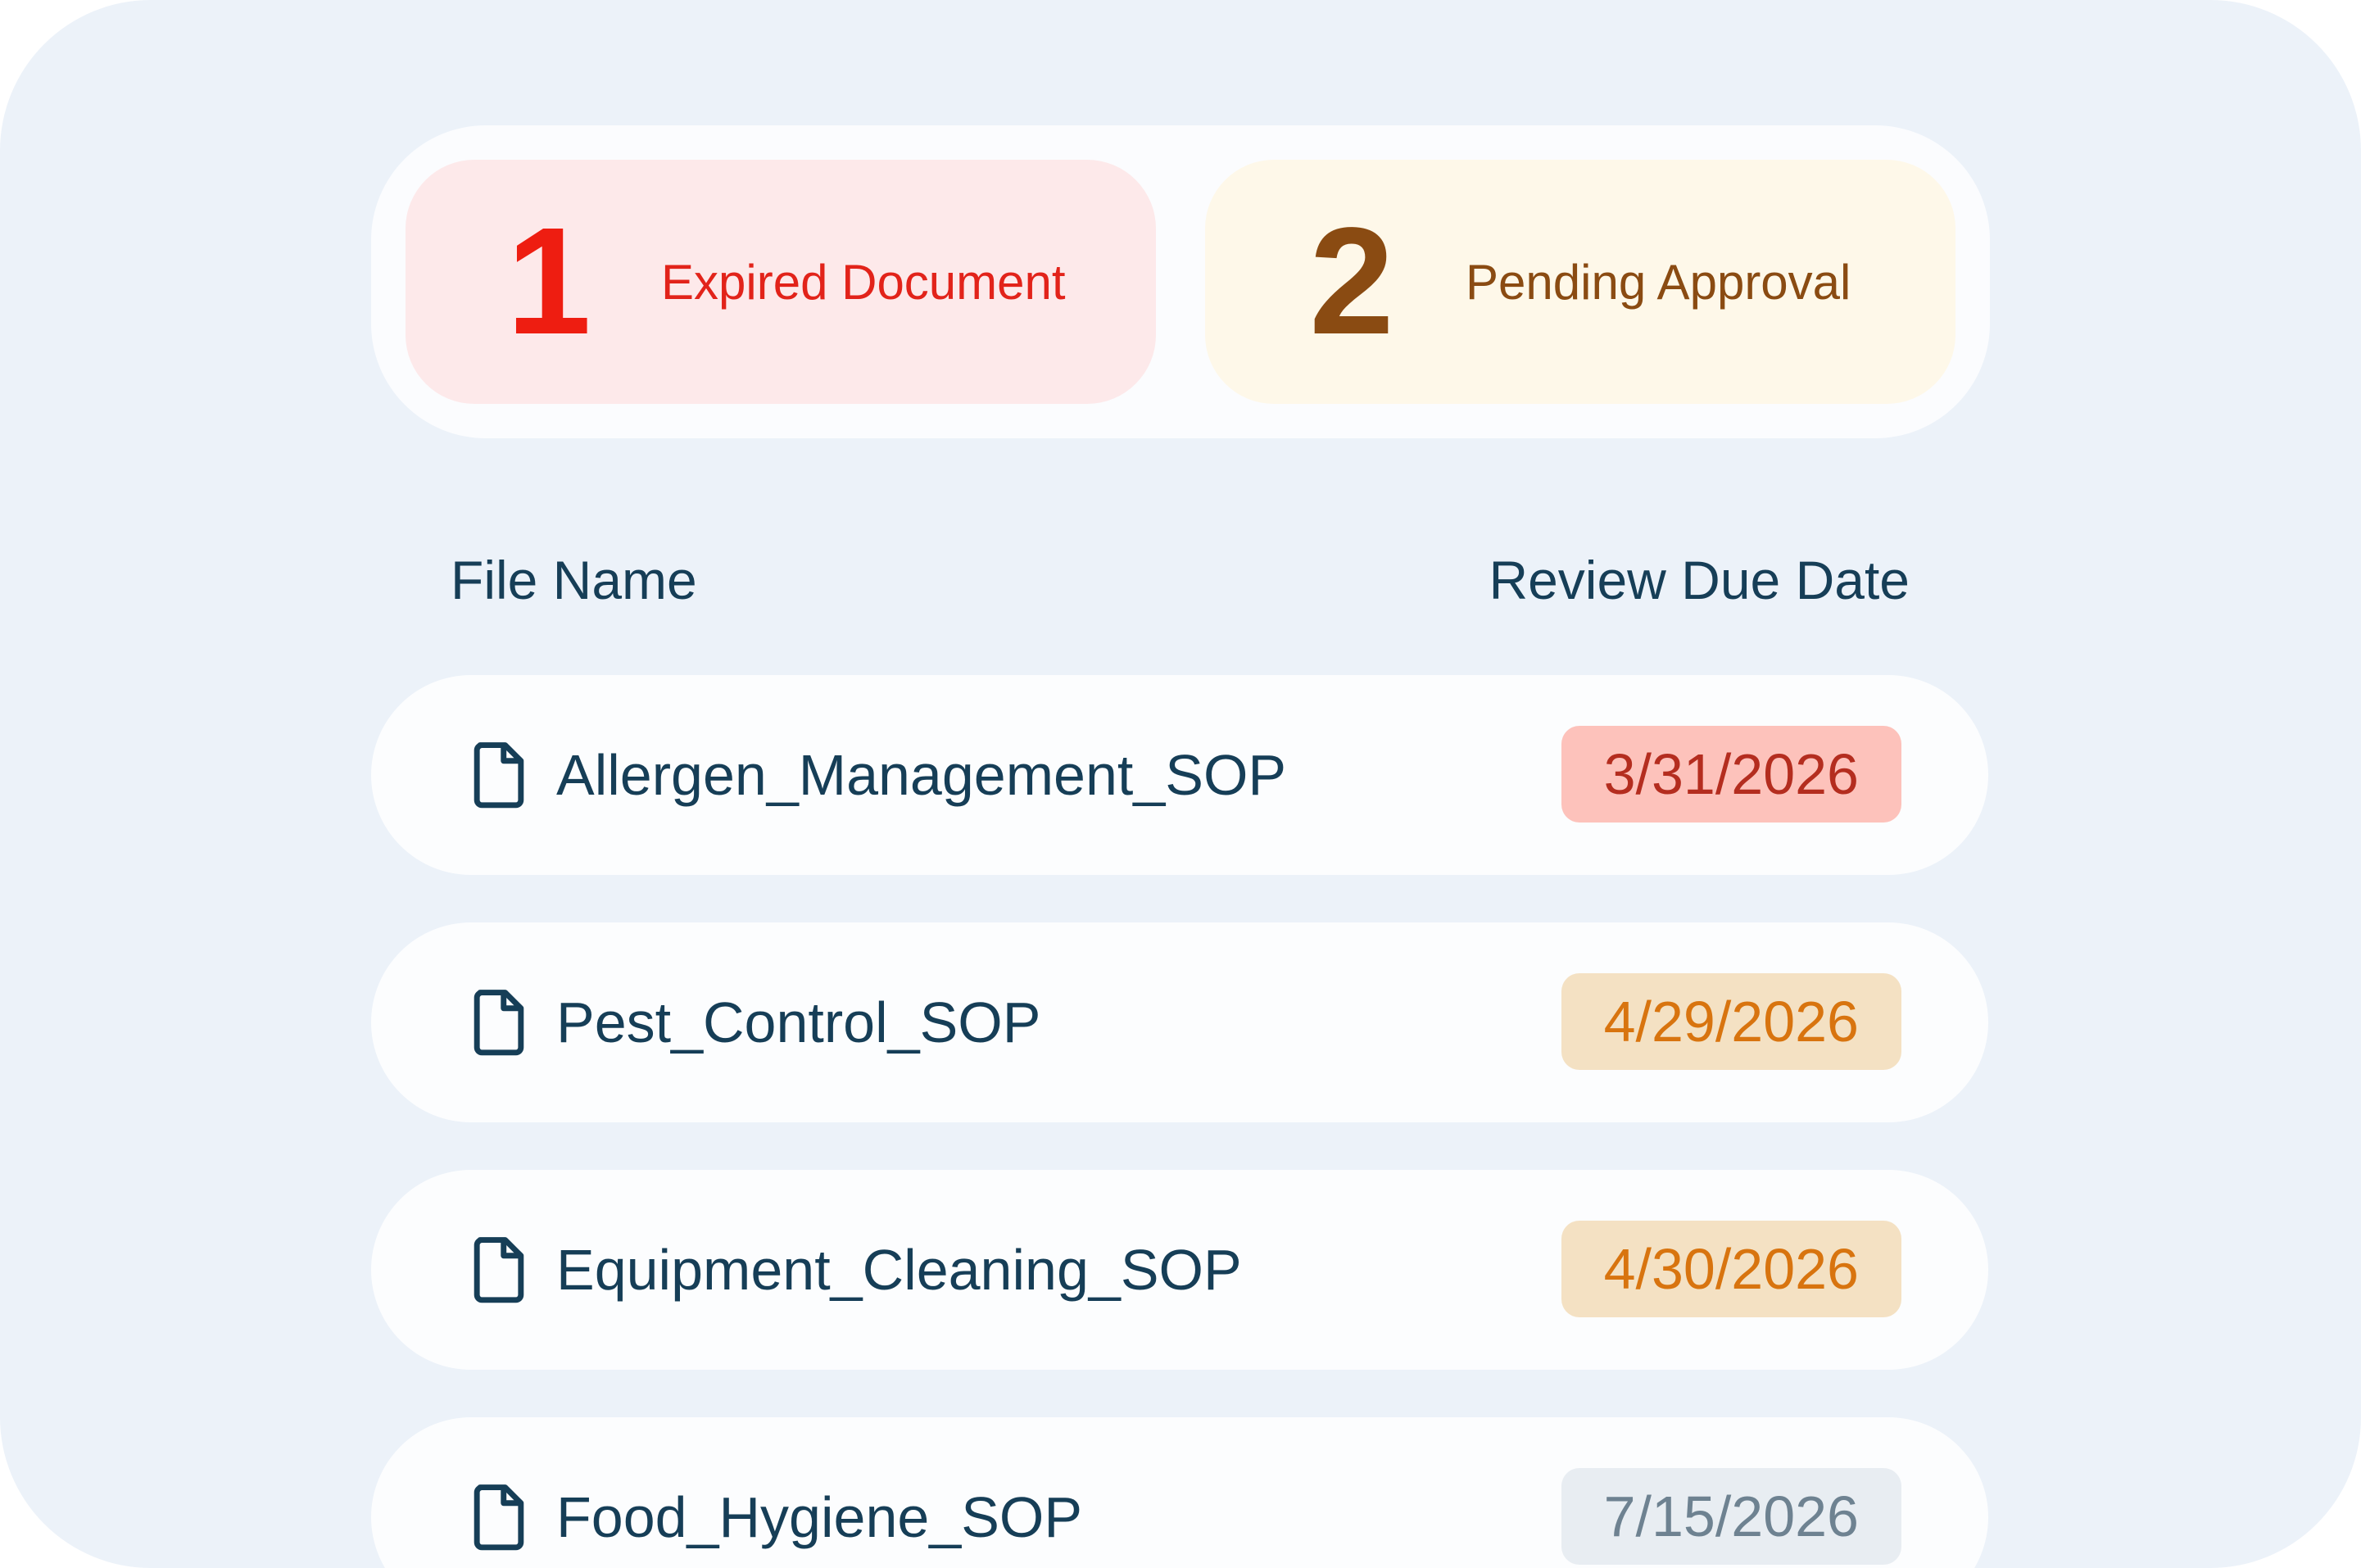 The image size is (2361, 1568). What do you see at coordinates (819, 1517) in the screenshot?
I see `file-name: Food_Hygiene_SOP` at bounding box center [819, 1517].